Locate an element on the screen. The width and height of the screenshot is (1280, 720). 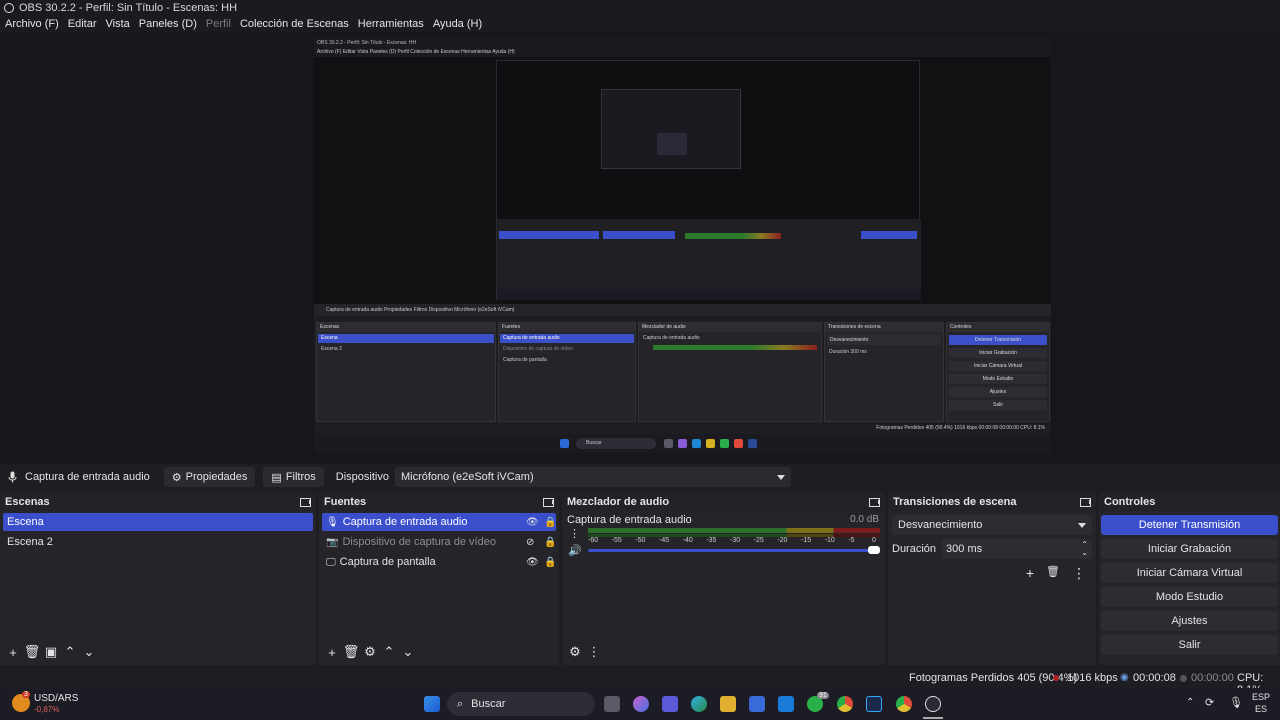
device-select: Micrófono (e2eSoft iVCam) is located at coordinates (592, 477).